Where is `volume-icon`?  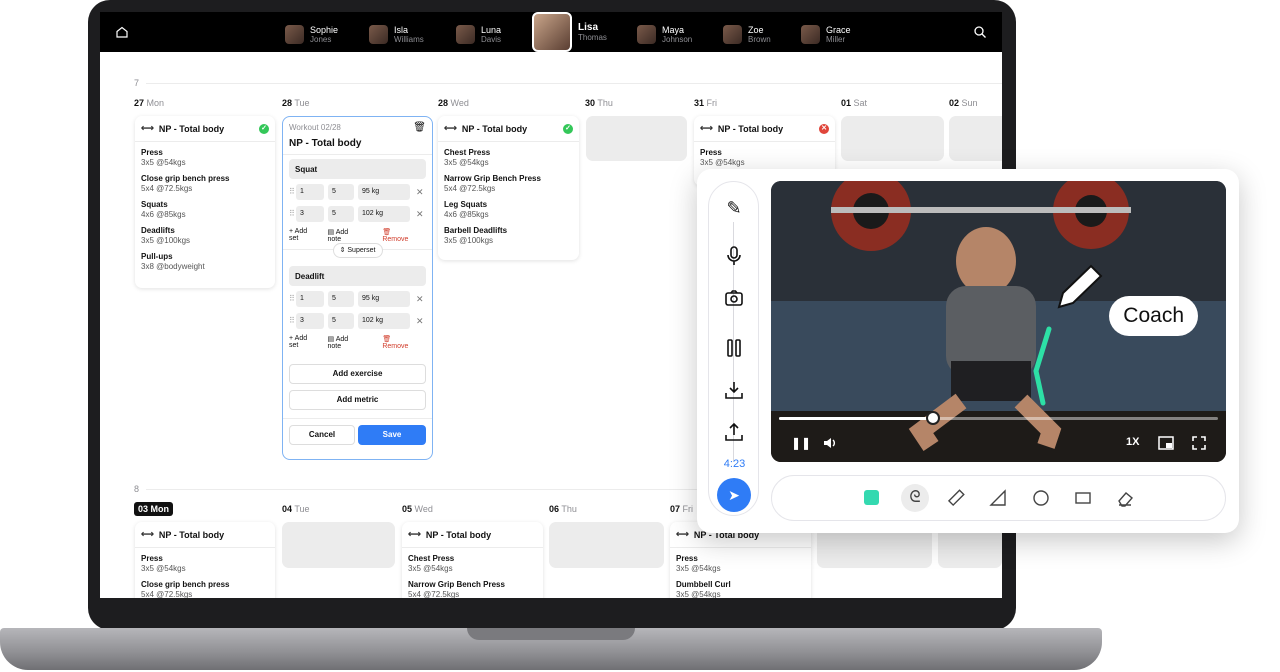
volume-icon is located at coordinates (830, 443).